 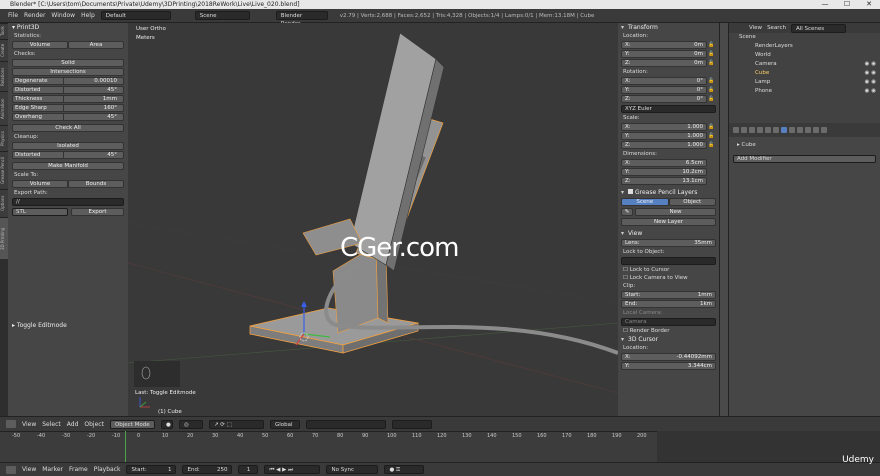 What do you see at coordinates (723, 219) in the screenshot?
I see `n-panel-scrollbar` at bounding box center [723, 219].